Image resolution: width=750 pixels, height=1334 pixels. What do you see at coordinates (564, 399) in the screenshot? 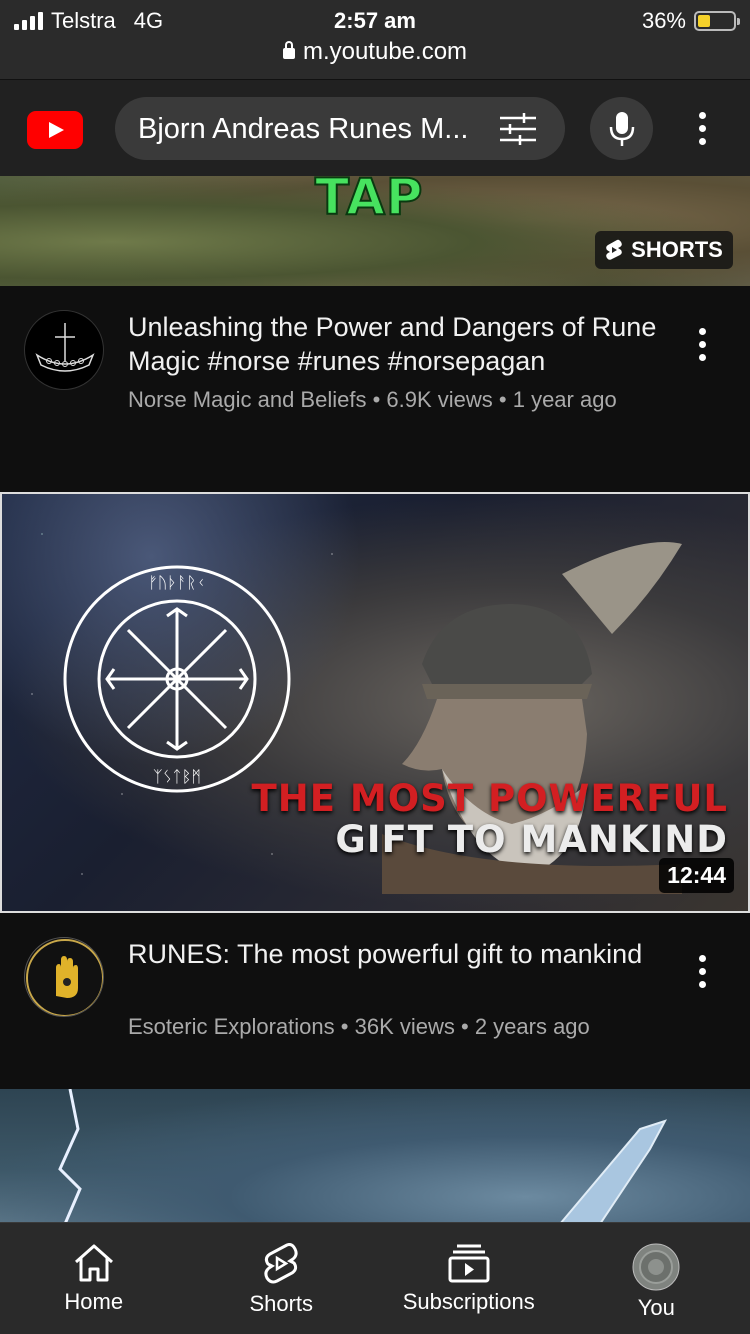
I see `upload-age: 1 year ago` at bounding box center [564, 399].